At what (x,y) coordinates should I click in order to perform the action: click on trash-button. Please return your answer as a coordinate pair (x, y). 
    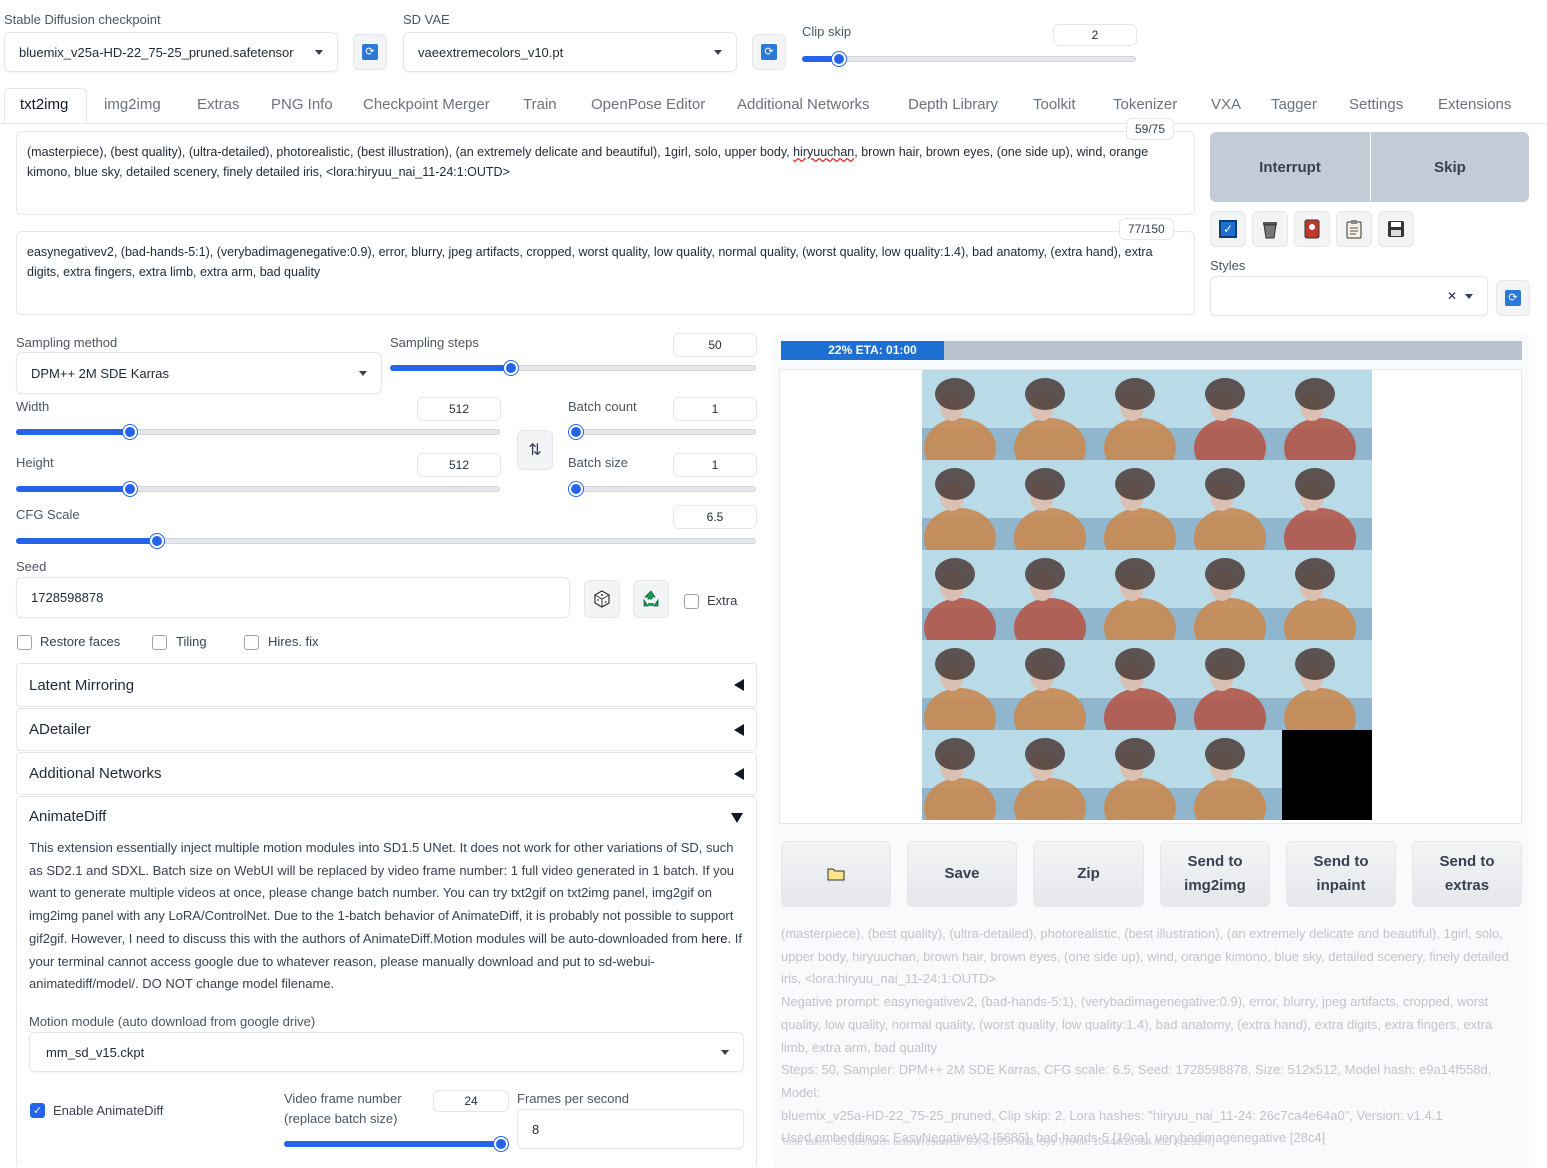
    Looking at the image, I should click on (1270, 229).